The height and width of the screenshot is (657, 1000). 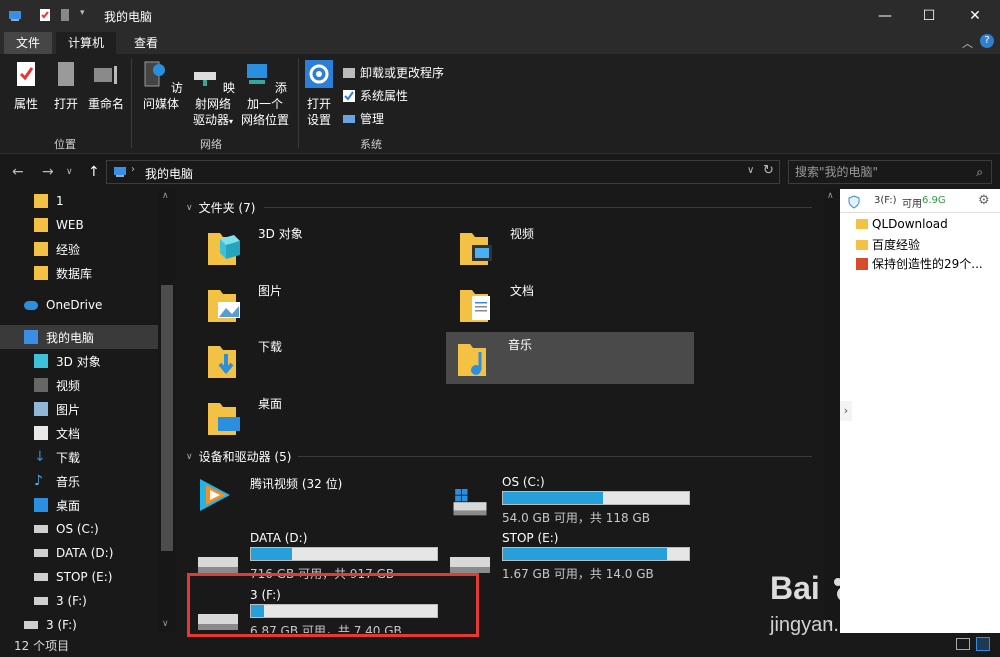 What do you see at coordinates (912, 204) in the screenshot?
I see `preview-free-label: 可用` at bounding box center [912, 204].